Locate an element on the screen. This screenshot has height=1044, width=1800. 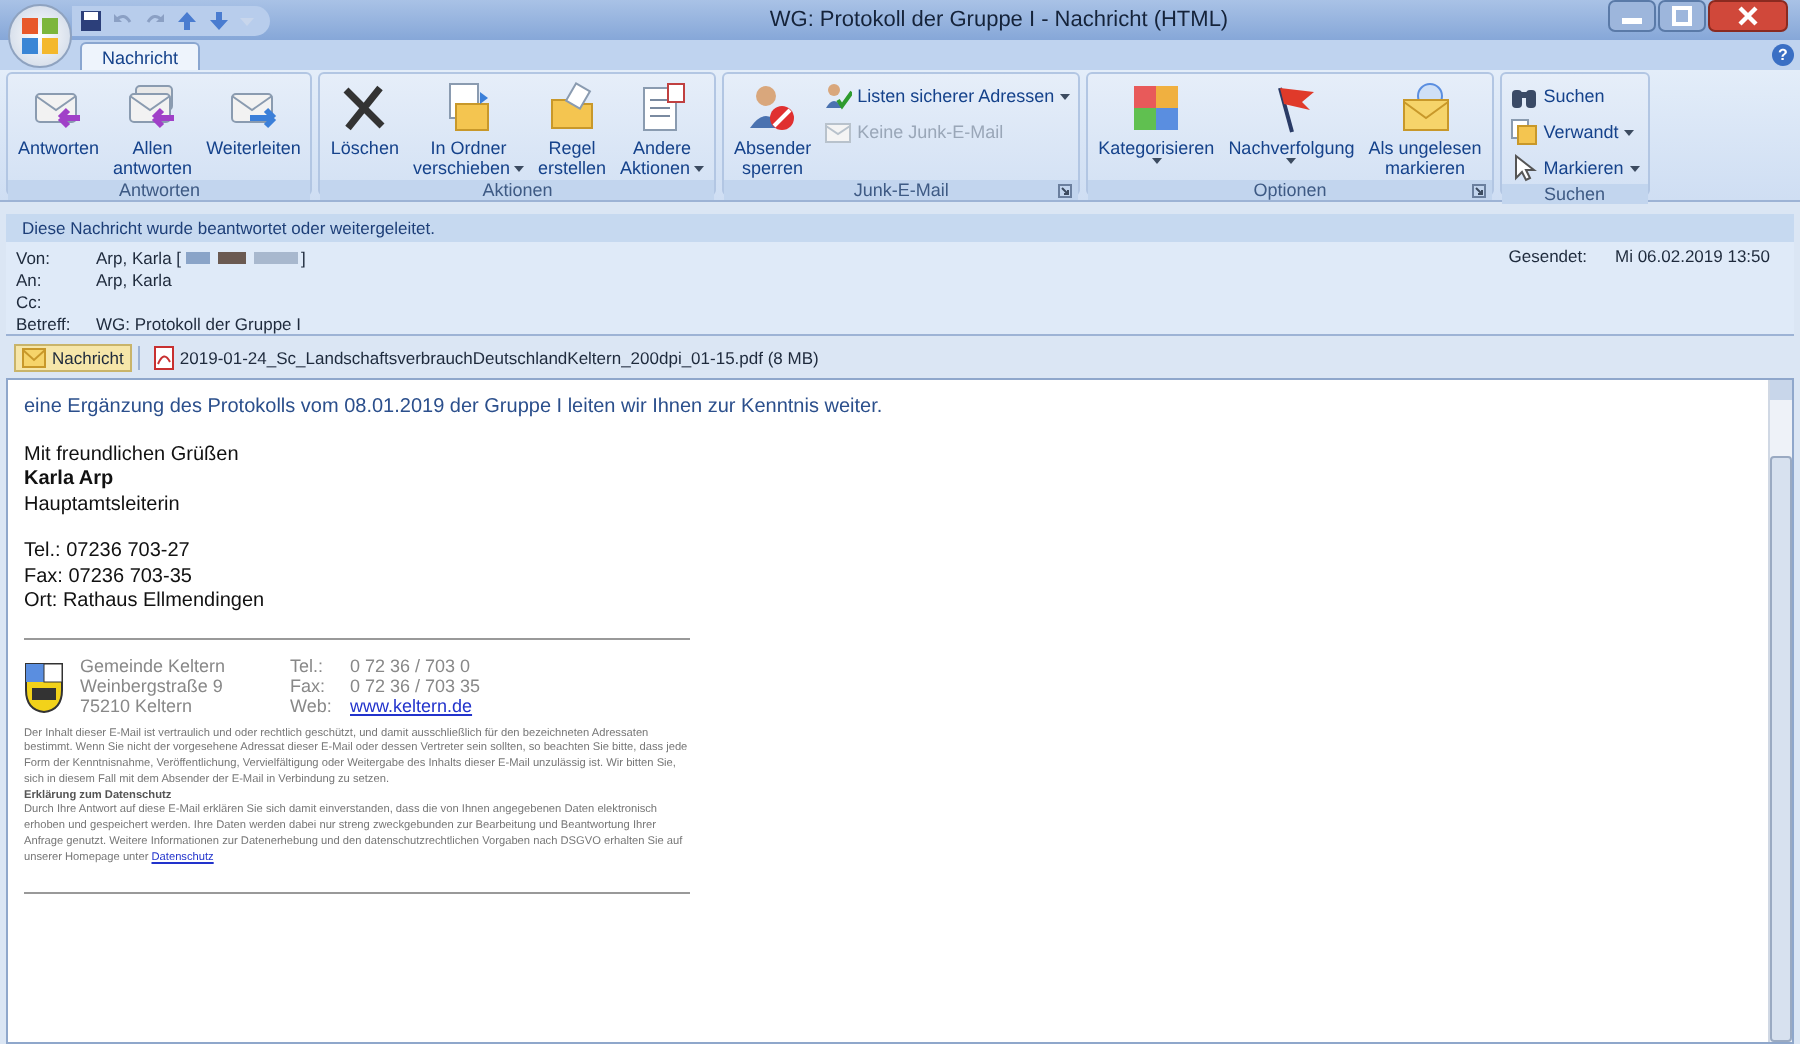
field-label: Cc: is located at coordinates (30, 301).